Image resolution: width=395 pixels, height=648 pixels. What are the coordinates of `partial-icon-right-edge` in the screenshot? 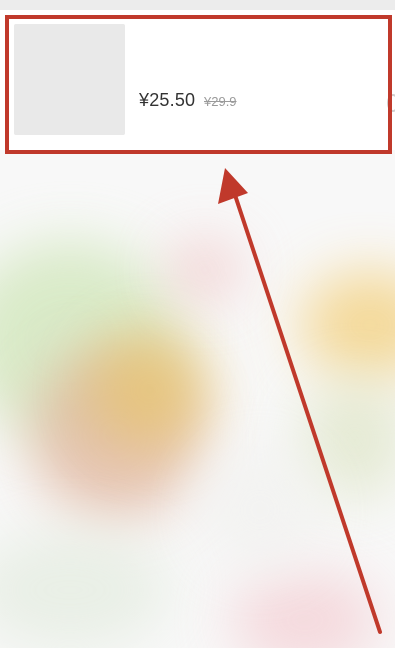 It's located at (391, 103).